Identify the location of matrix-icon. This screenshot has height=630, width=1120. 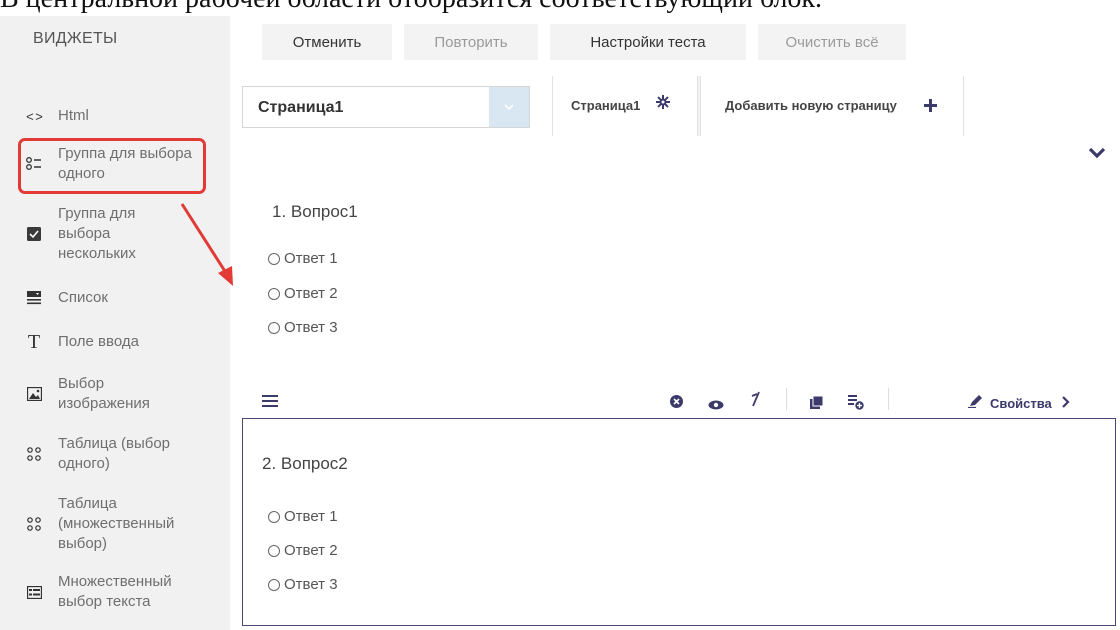
(34, 454).